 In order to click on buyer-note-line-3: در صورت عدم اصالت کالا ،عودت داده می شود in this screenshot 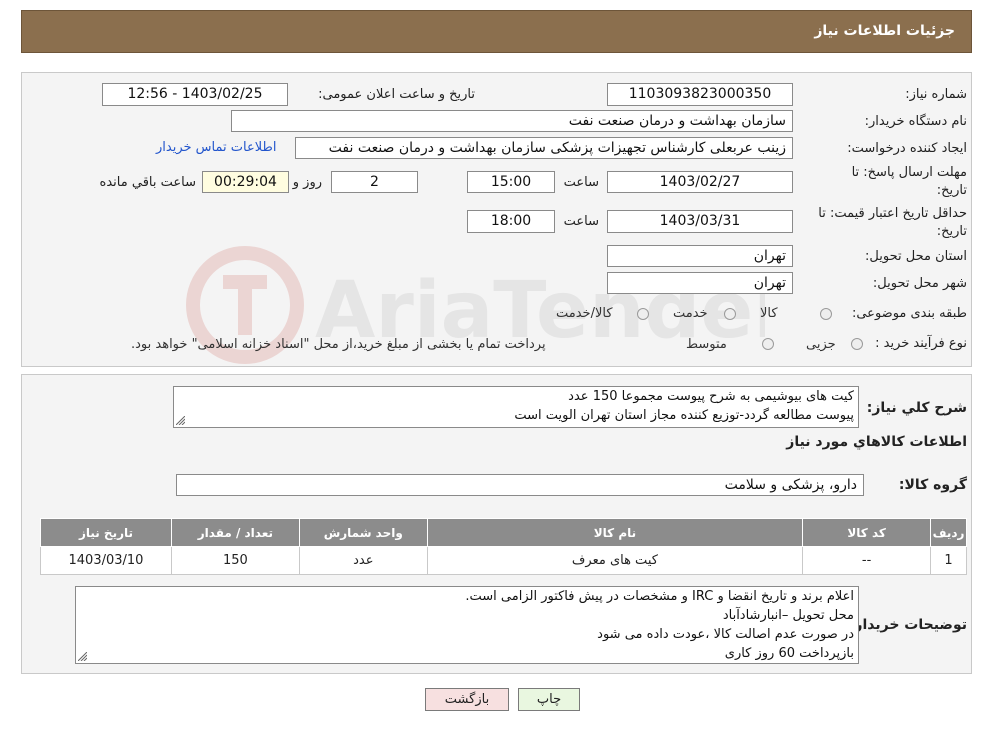, I will do `click(725, 634)`.